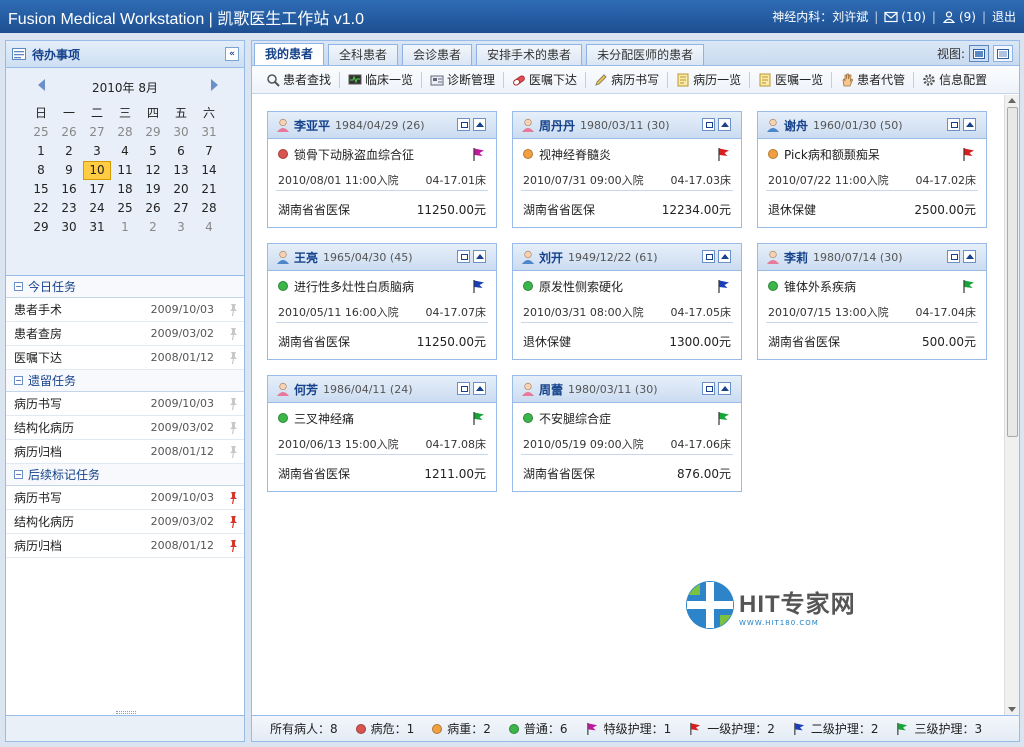 The width and height of the screenshot is (1024, 747). What do you see at coordinates (551, 257) in the screenshot?
I see `patient-name: 刘开` at bounding box center [551, 257].